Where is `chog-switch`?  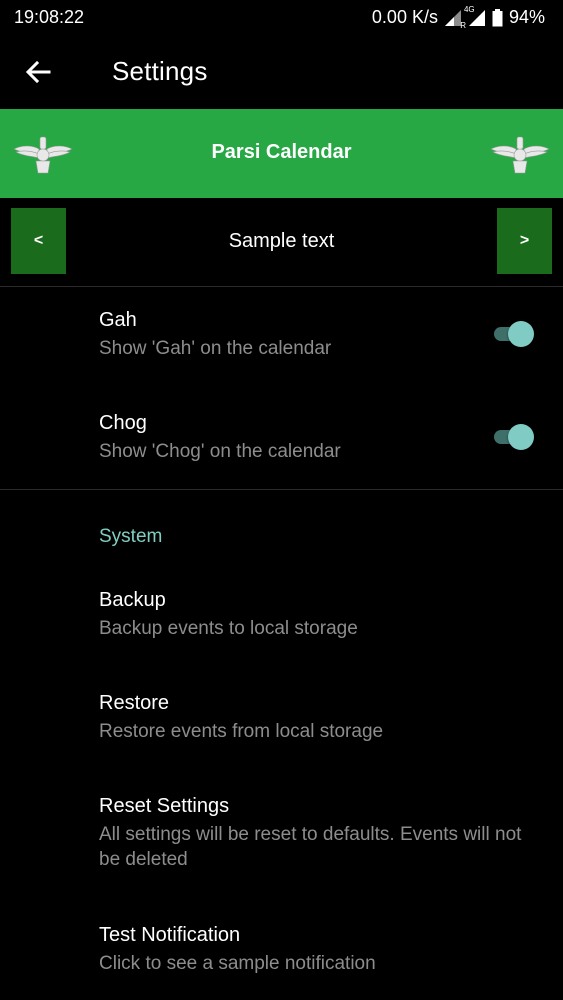
chog-switch is located at coordinates (515, 437).